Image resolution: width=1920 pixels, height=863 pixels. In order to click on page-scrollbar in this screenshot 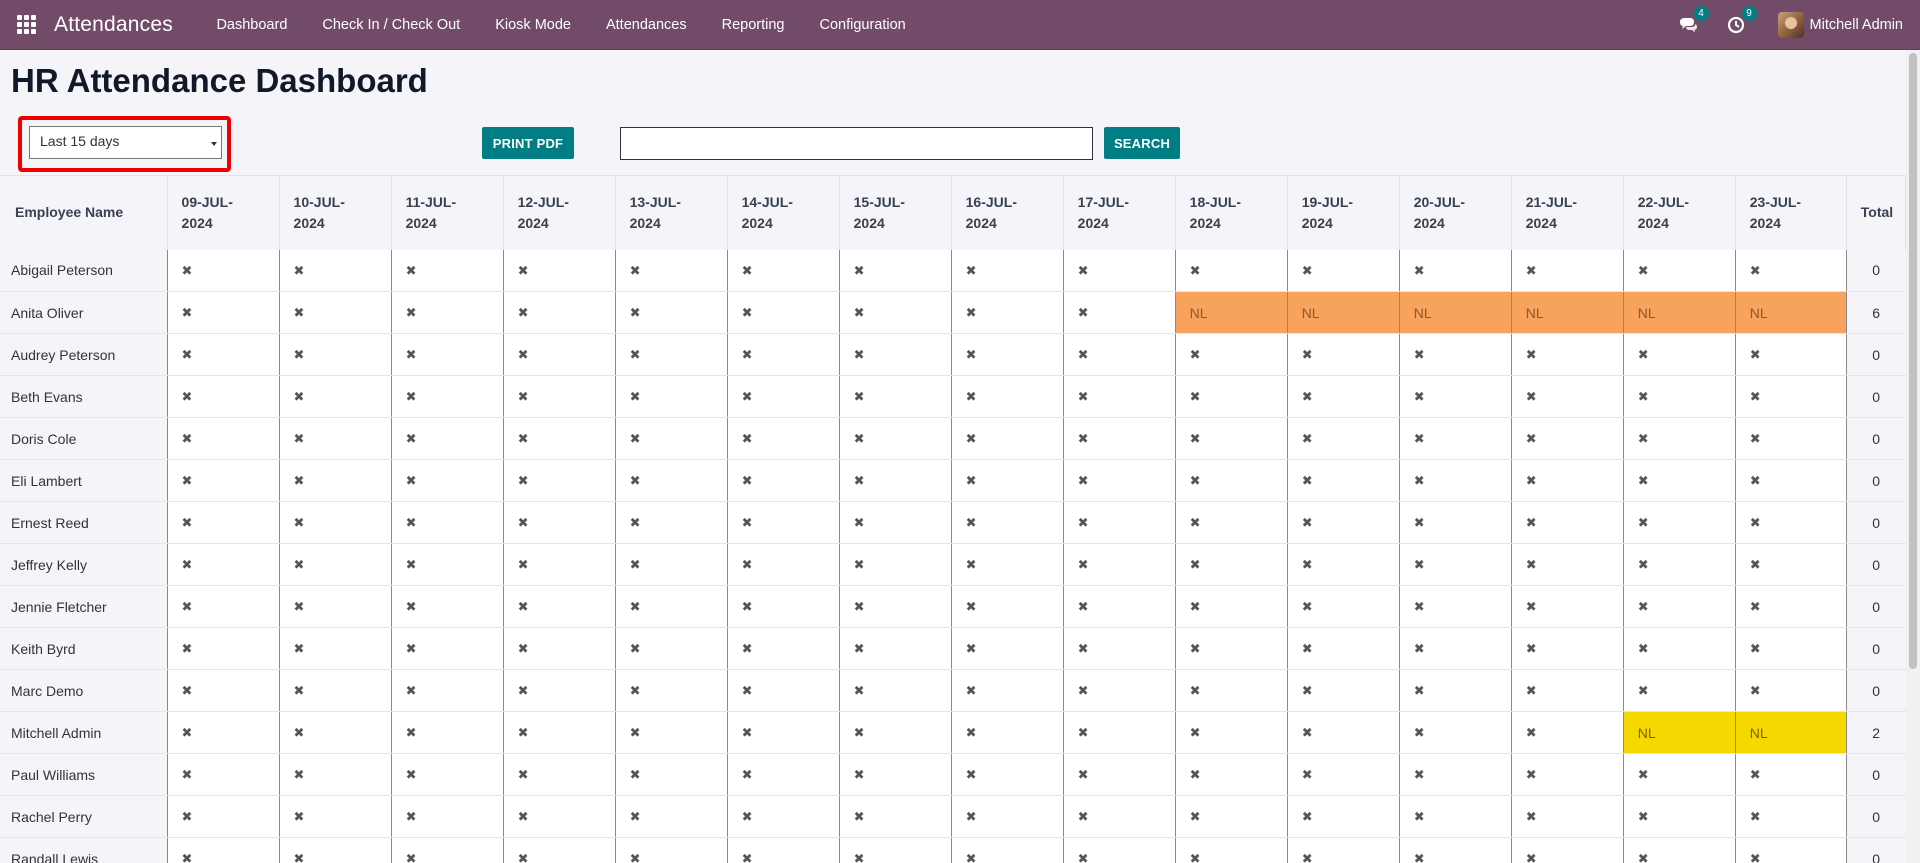, I will do `click(1913, 456)`.